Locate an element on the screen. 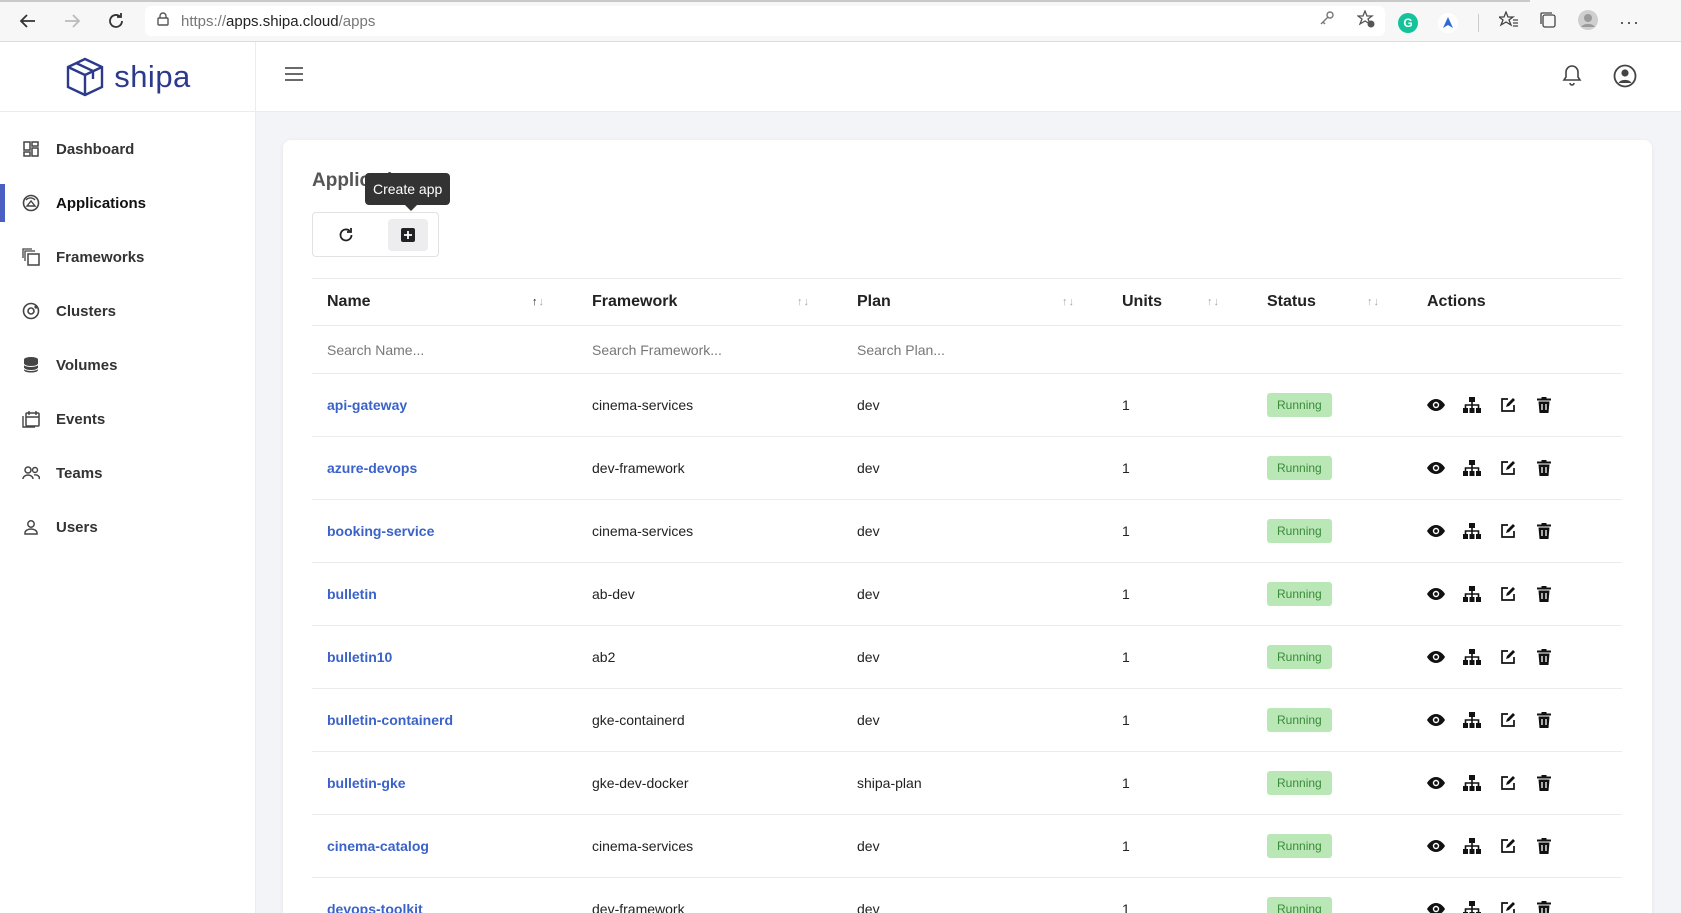  sidebar-item-events: Events is located at coordinates (127, 419).